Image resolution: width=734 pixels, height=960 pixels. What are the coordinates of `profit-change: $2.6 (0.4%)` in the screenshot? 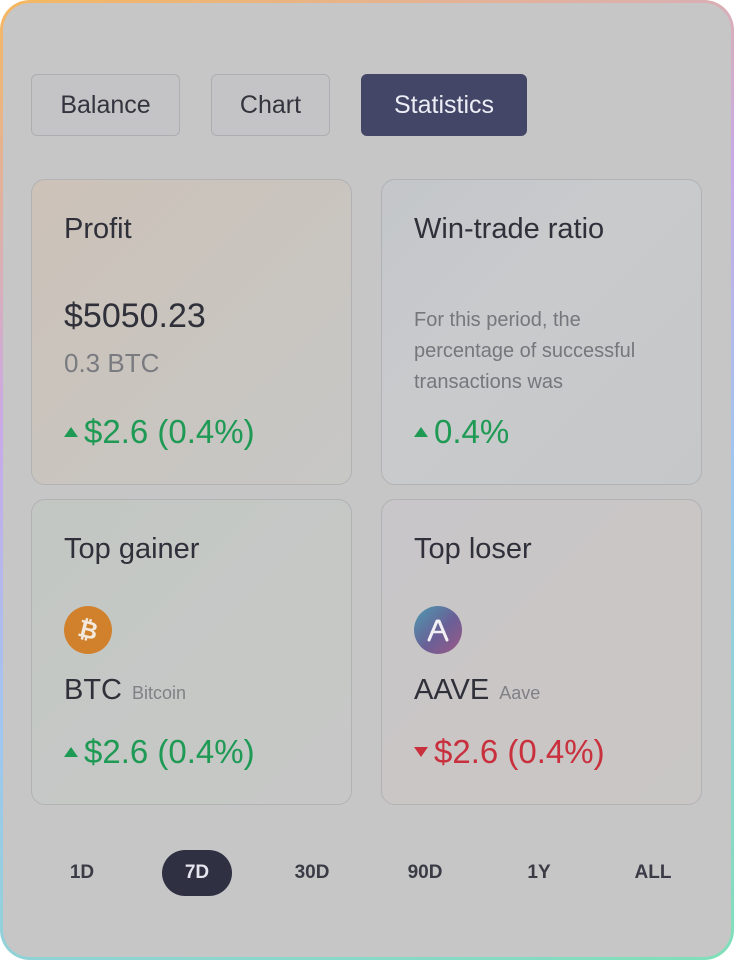 It's located at (159, 432).